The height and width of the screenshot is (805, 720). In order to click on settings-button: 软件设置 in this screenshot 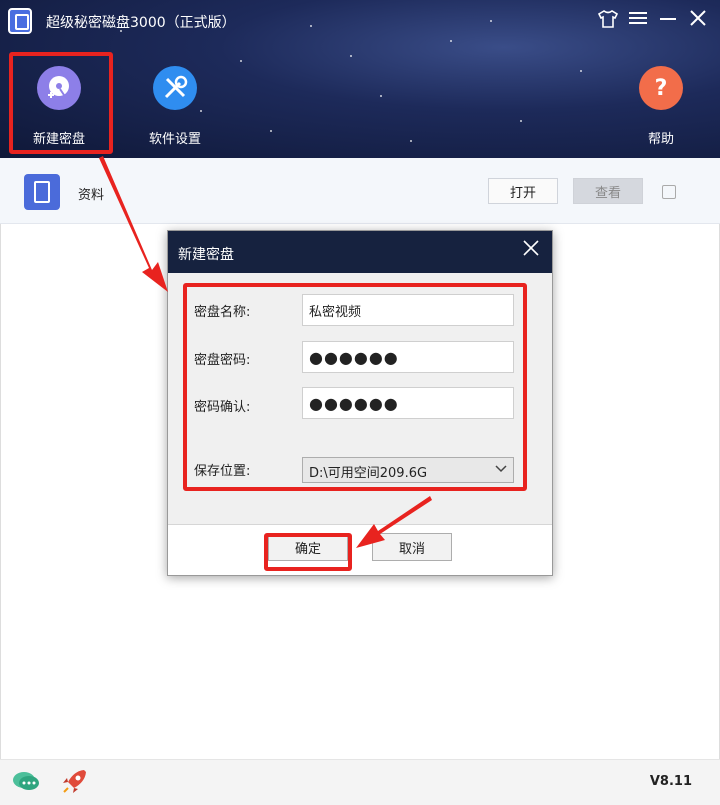, I will do `click(175, 106)`.